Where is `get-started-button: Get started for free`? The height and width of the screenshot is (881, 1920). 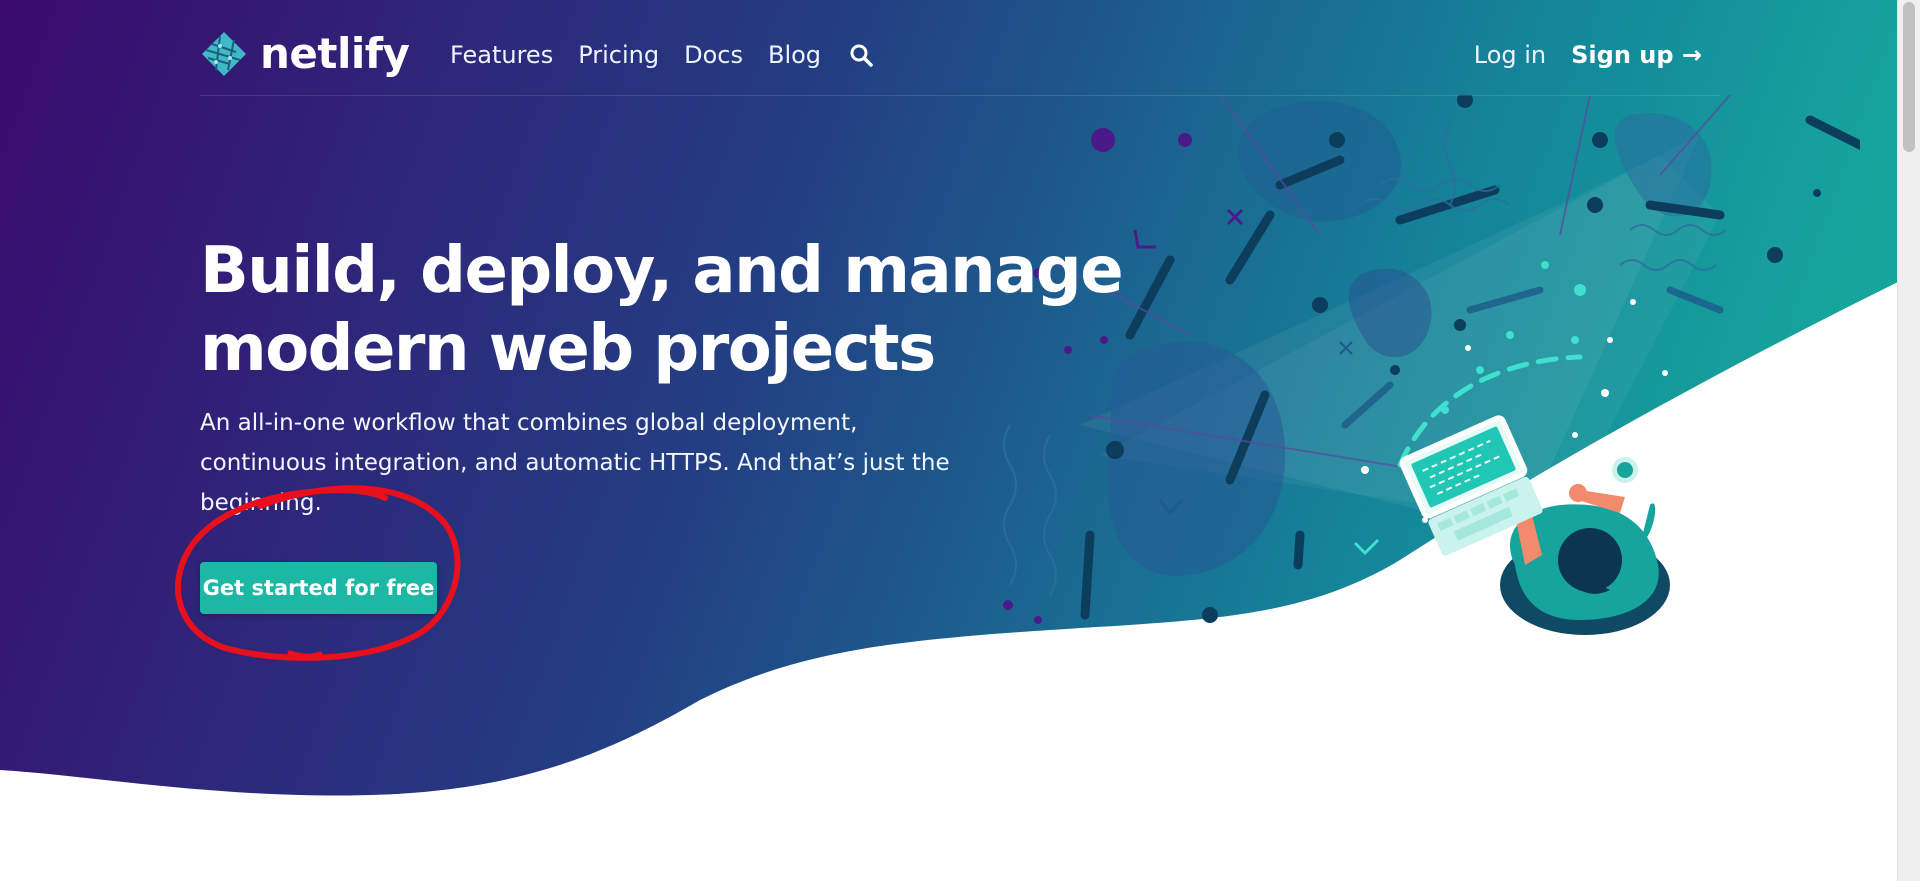 get-started-button: Get started for free is located at coordinates (318, 588).